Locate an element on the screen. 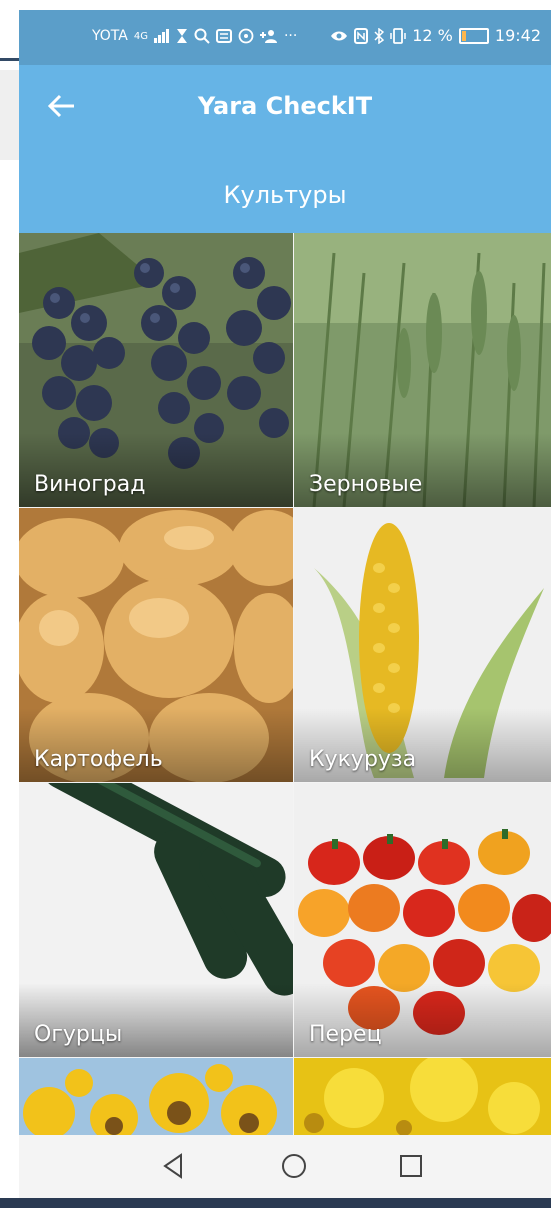 The width and height of the screenshot is (551, 1208). signal-icon is located at coordinates (161, 36).